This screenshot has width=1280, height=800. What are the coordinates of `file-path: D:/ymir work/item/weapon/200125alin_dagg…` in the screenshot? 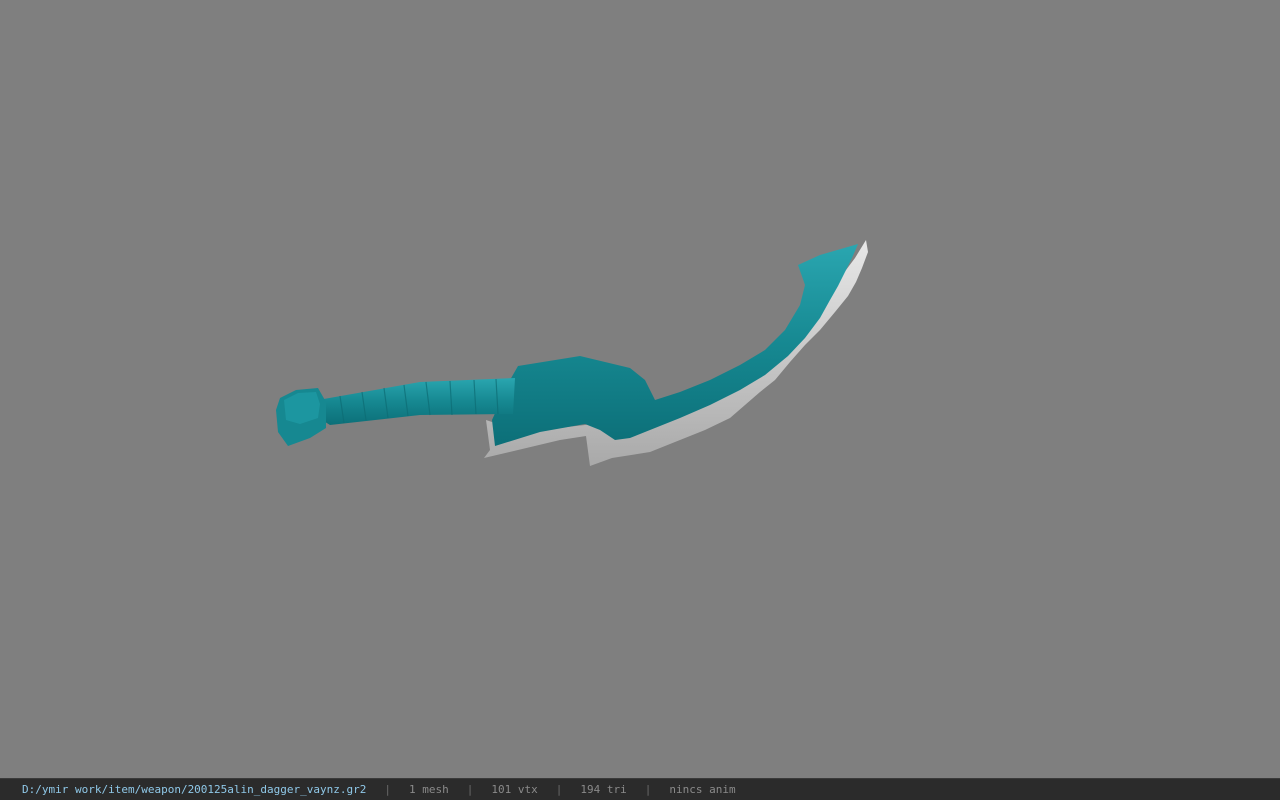 It's located at (194, 789).